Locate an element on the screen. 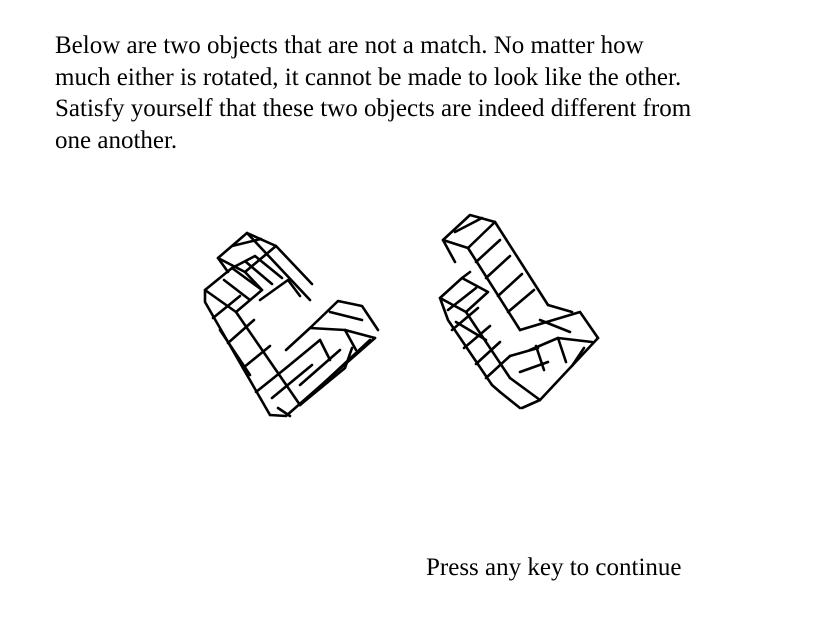  left-cube-figure is located at coordinates (291, 324).